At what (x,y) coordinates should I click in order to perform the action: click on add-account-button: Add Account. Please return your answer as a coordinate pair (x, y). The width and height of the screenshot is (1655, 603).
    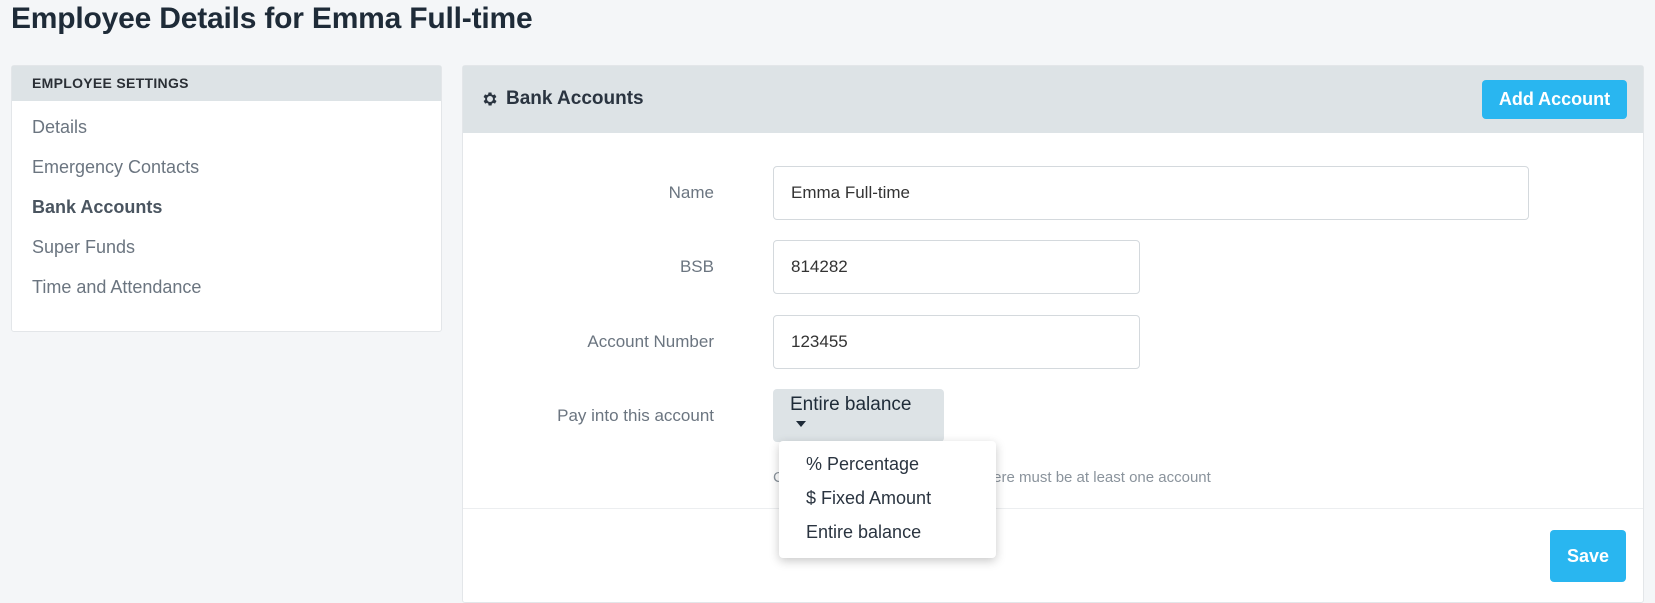
    Looking at the image, I should click on (1554, 99).